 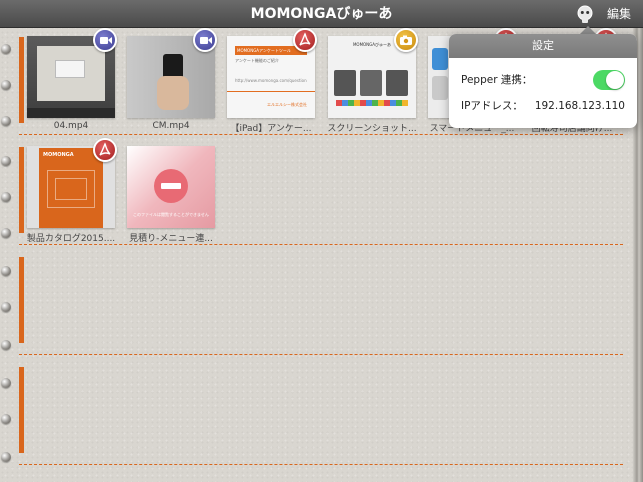 What do you see at coordinates (497, 80) in the screenshot?
I see `pepper-setting-label: Pepper 連携：` at bounding box center [497, 80].